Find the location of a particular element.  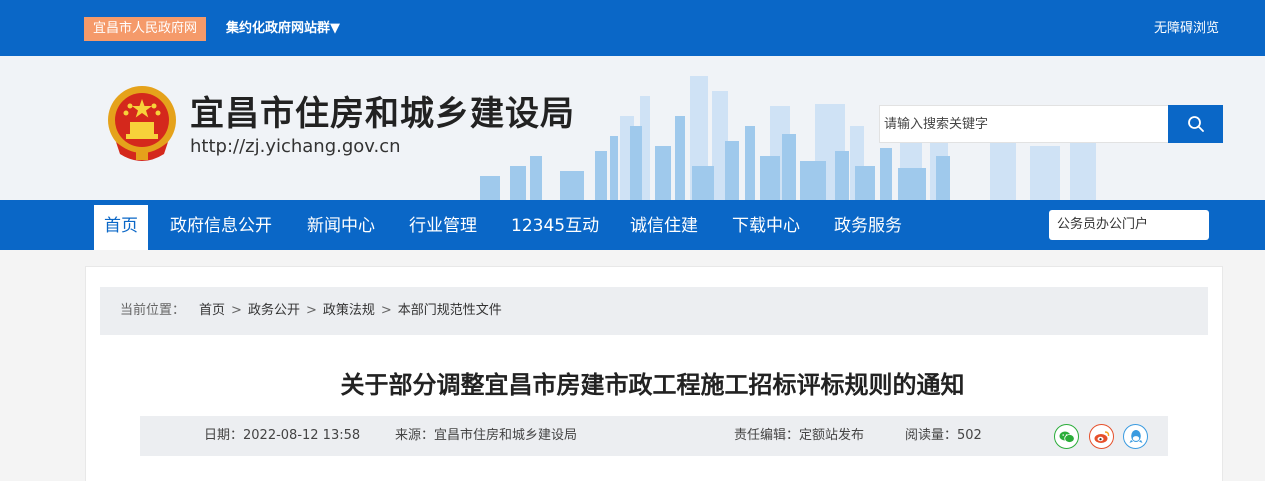

article-title: 关于部分调整宜昌市房建市政工程施工招标评标规则的通知 is located at coordinates (652, 385).